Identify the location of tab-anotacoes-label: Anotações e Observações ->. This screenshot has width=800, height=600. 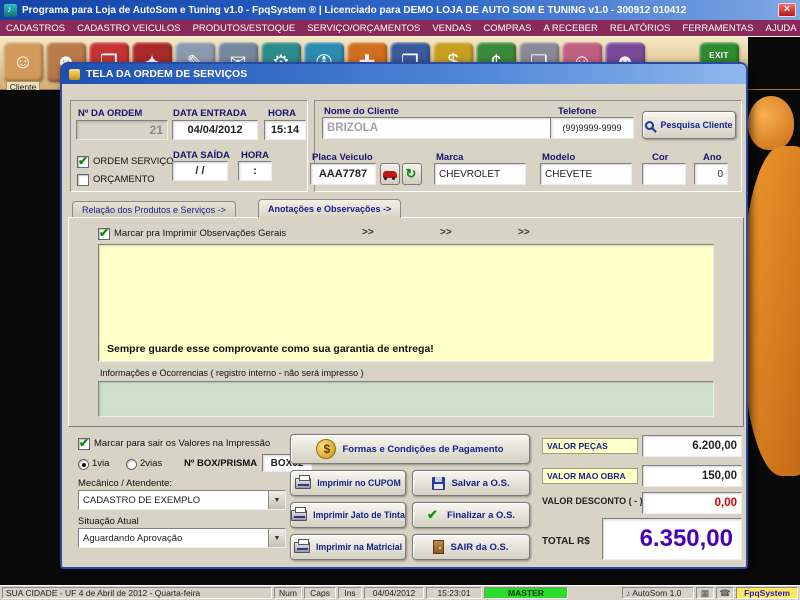
(330, 209).